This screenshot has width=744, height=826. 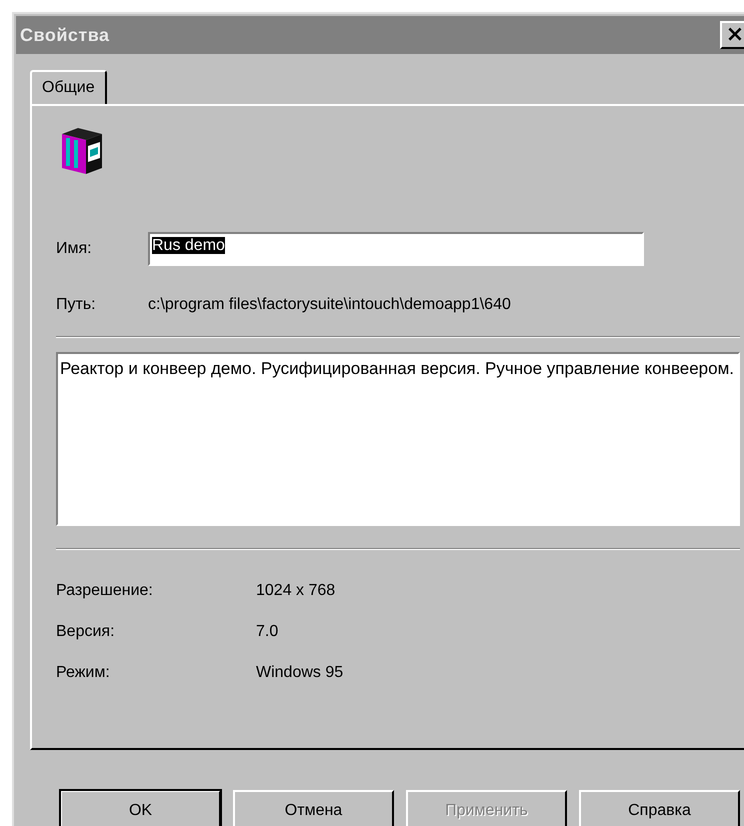 What do you see at coordinates (313, 808) in the screenshot?
I see `dialog-button: Отмена` at bounding box center [313, 808].